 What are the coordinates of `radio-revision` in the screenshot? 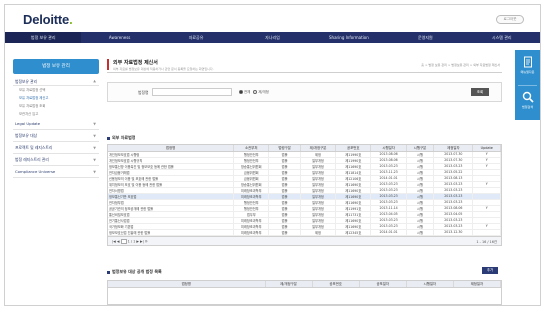 It's located at (255, 92).